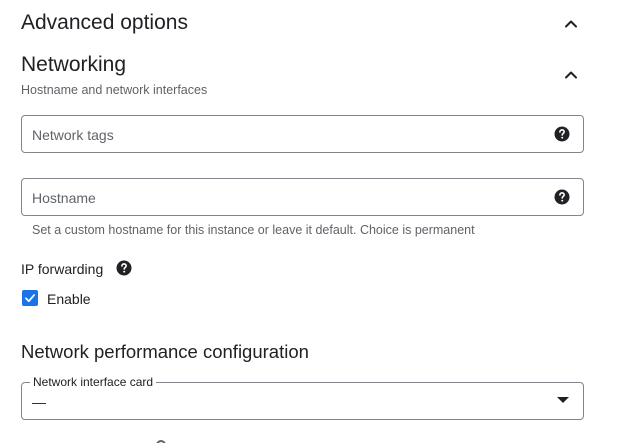 This screenshot has width=638, height=443. Describe the element at coordinates (74, 64) in the screenshot. I see `networking-title: Networking` at that location.